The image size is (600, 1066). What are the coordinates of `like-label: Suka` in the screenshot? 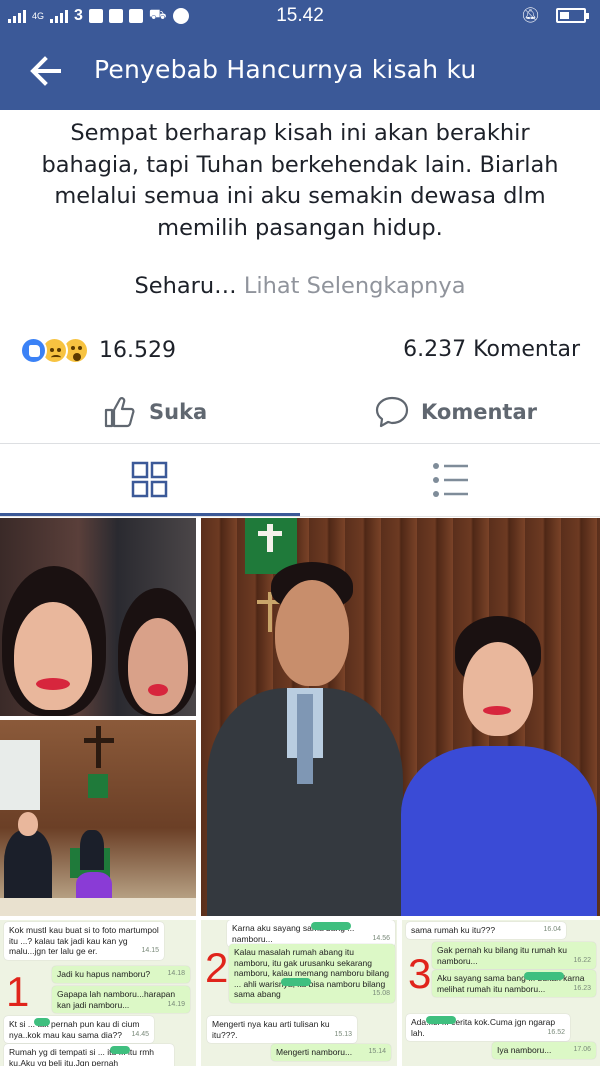 It's located at (178, 412).